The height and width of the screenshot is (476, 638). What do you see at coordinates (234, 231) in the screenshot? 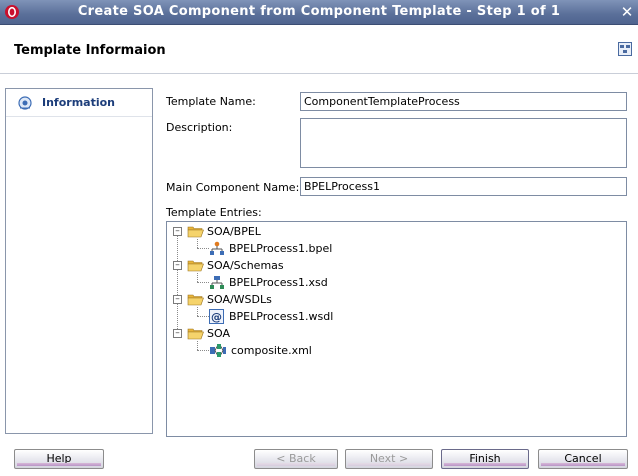
I see `tree-node-label: SOA/BPEL` at bounding box center [234, 231].